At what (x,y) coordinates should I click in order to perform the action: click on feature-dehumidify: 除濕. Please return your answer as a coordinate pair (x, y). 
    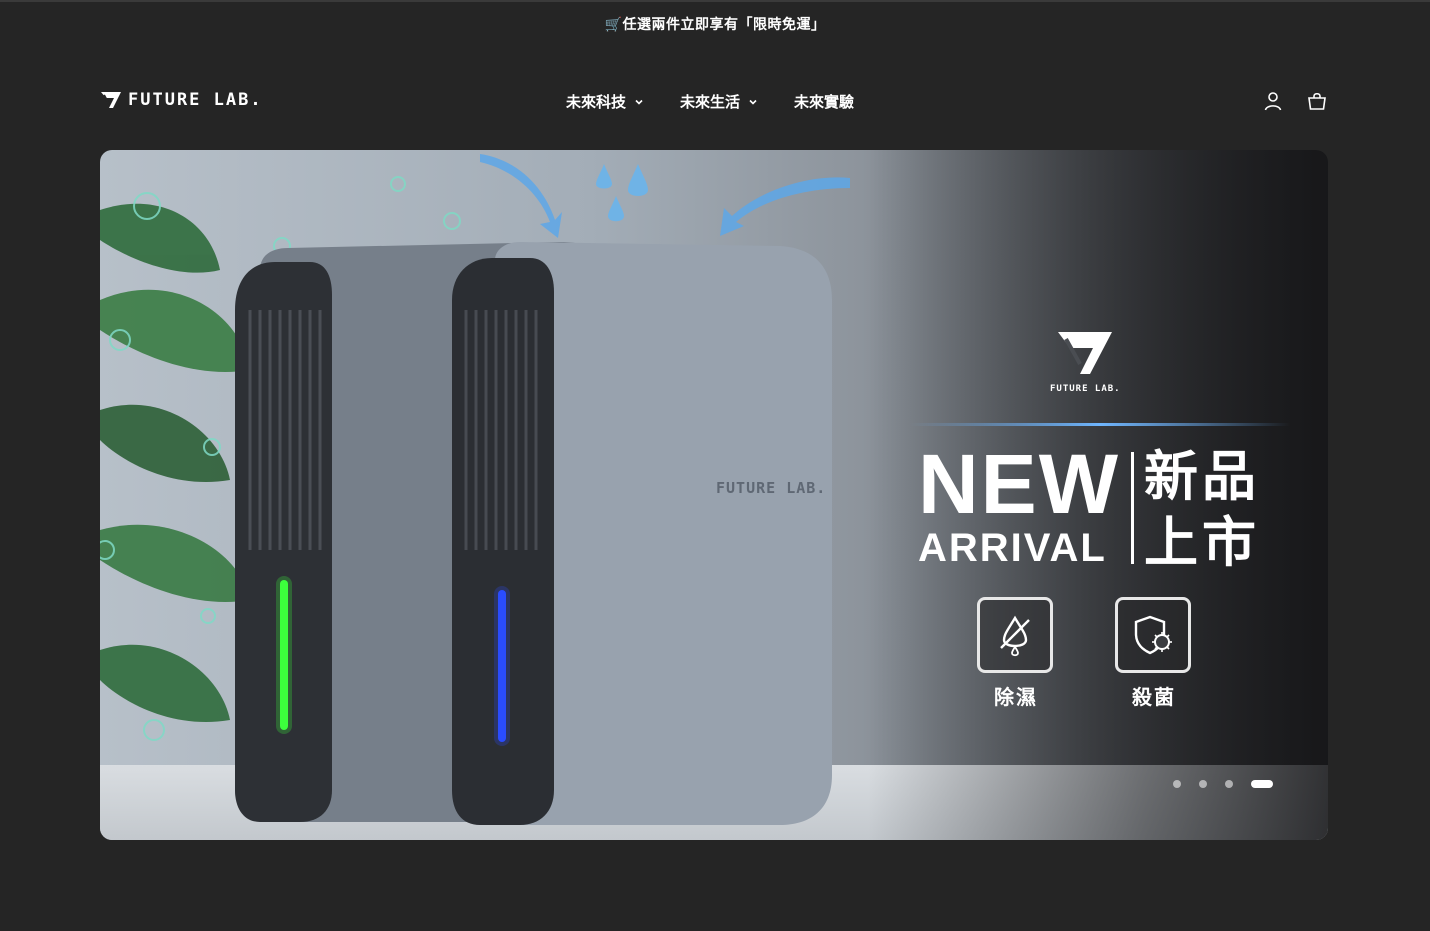
    Looking at the image, I should click on (1016, 653).